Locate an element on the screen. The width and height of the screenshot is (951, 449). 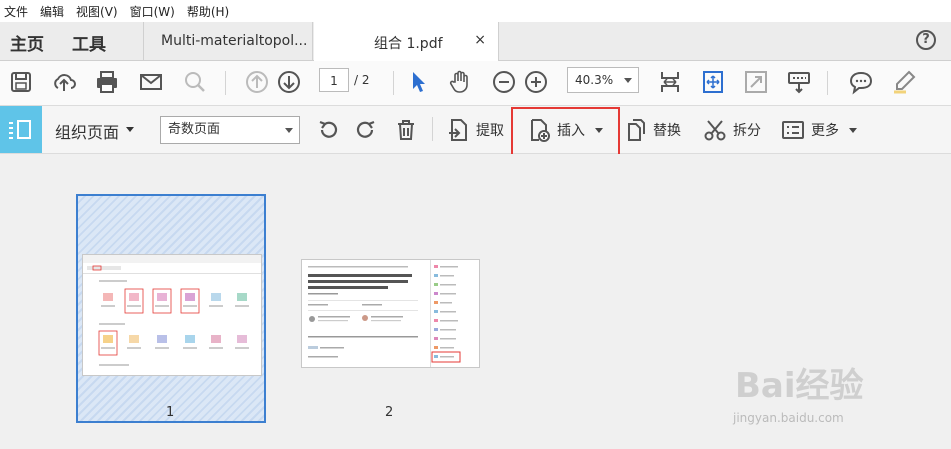
keyboard-icon is located at coordinates (799, 82).